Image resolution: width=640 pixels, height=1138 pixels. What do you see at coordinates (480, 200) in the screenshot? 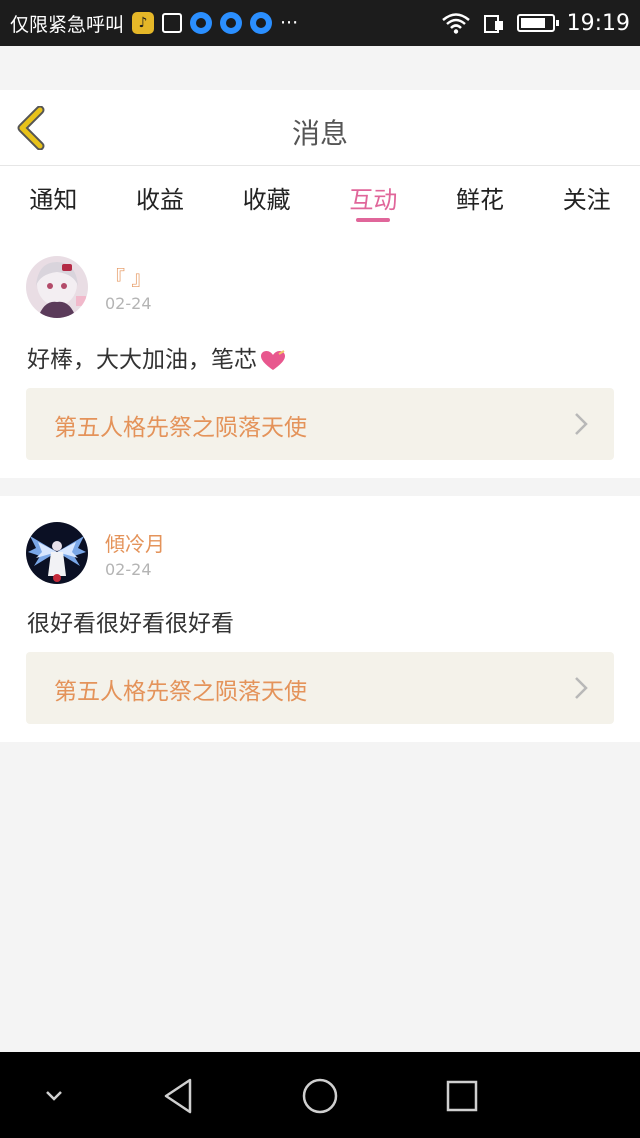
I see `tab-flowers: 鲜花` at bounding box center [480, 200].